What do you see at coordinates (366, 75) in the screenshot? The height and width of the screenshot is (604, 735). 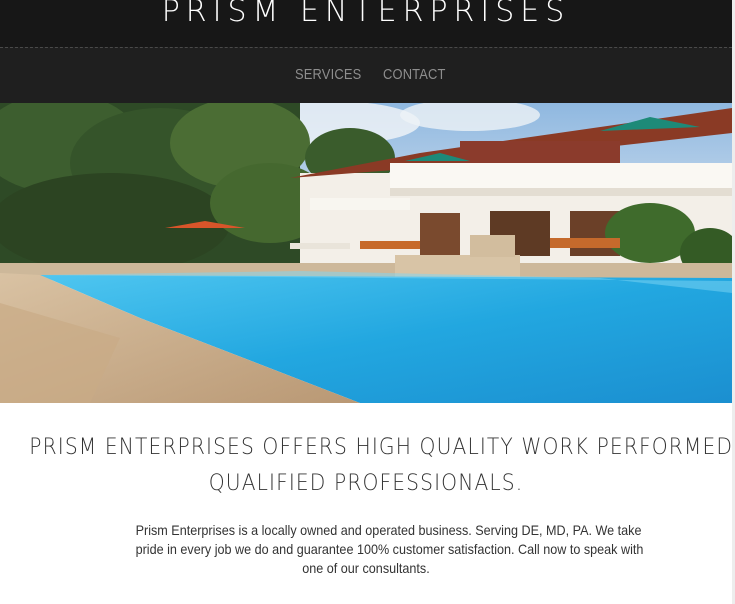 I see `main-nav: SERVICES CONTACT` at bounding box center [366, 75].